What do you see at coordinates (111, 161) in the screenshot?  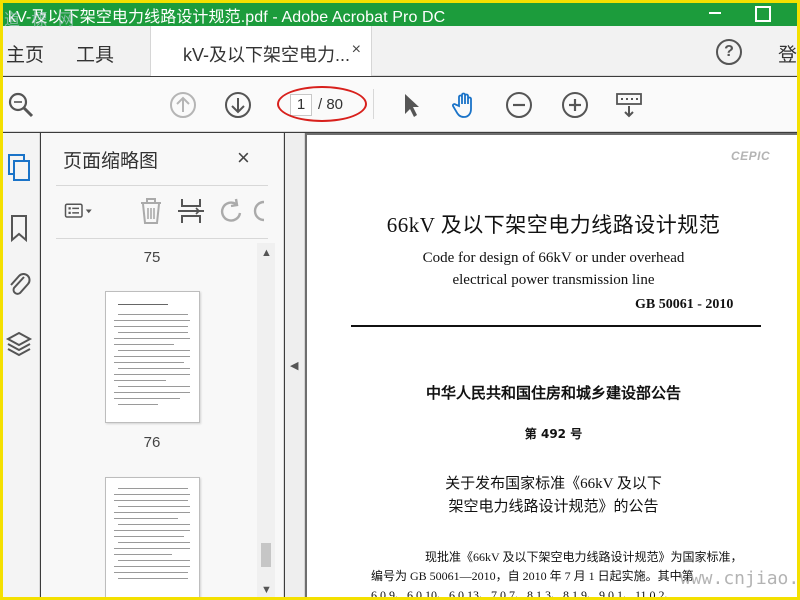 I see `thumbnails-panel-title: 页面缩略图` at bounding box center [111, 161].